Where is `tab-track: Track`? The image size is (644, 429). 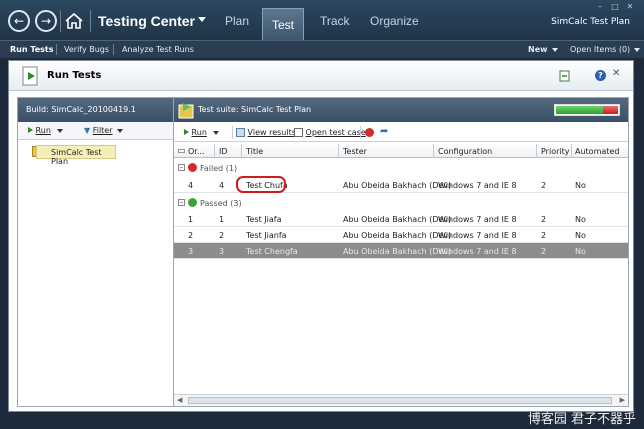 tab-track: Track is located at coordinates (335, 21).